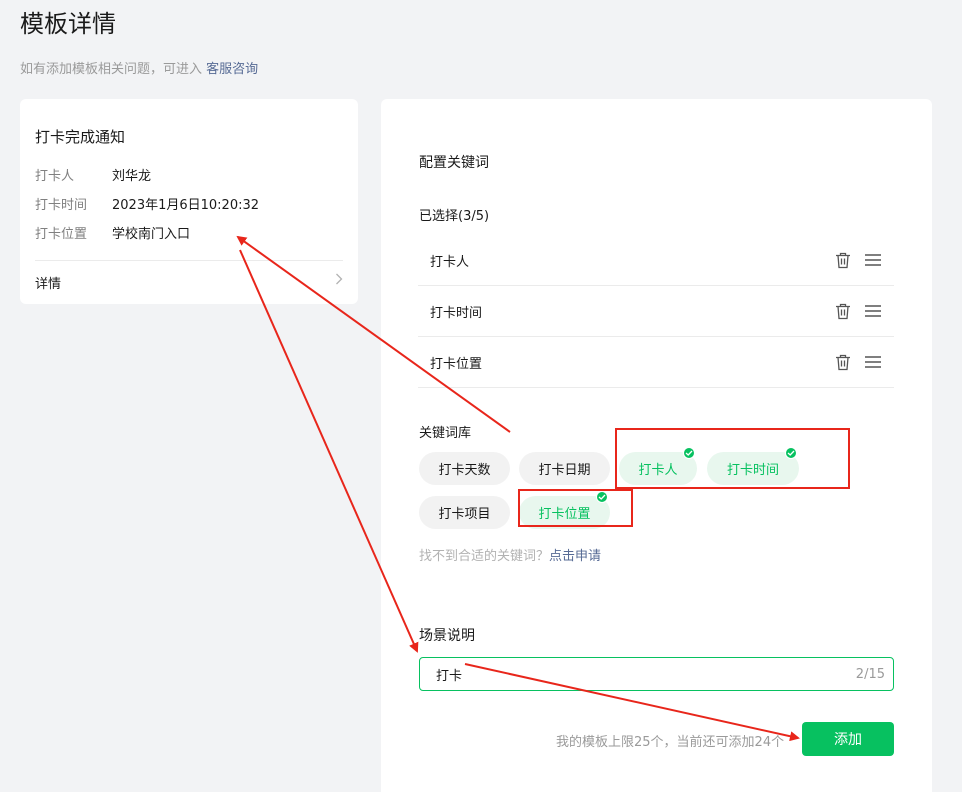 Image resolution: width=962 pixels, height=792 pixels. Describe the element at coordinates (456, 364) in the screenshot. I see `selected-keyword-label: 打卡位置` at that location.